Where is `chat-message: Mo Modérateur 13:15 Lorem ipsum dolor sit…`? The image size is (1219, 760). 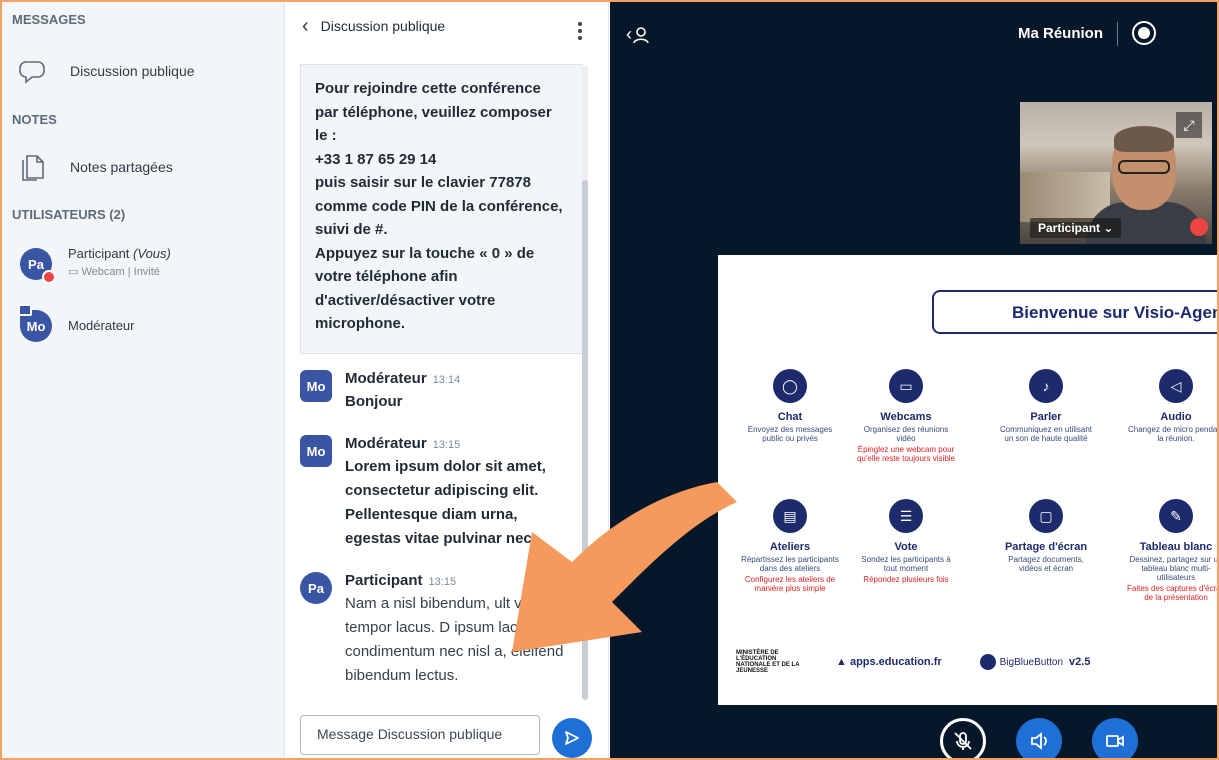
chat-message: Mo Modérateur 13:15 Lorem ipsum dolor sit… is located at coordinates (445, 493).